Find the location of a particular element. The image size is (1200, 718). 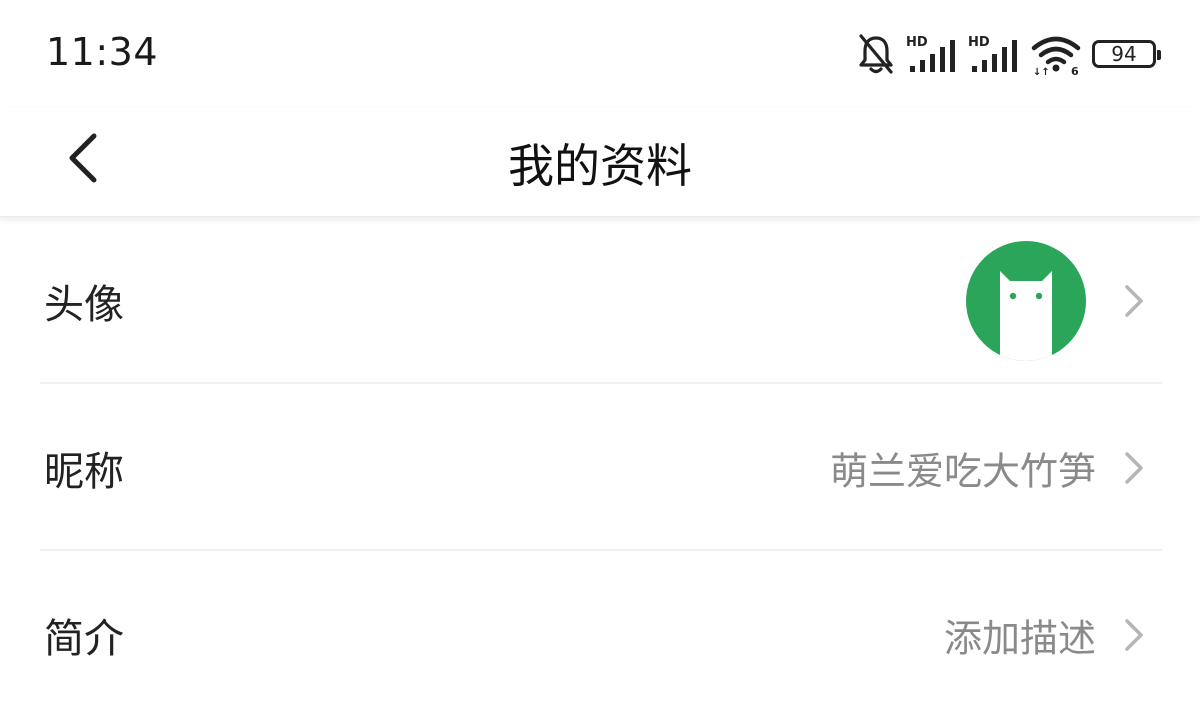

battery-level: 94 is located at coordinates (1124, 54).